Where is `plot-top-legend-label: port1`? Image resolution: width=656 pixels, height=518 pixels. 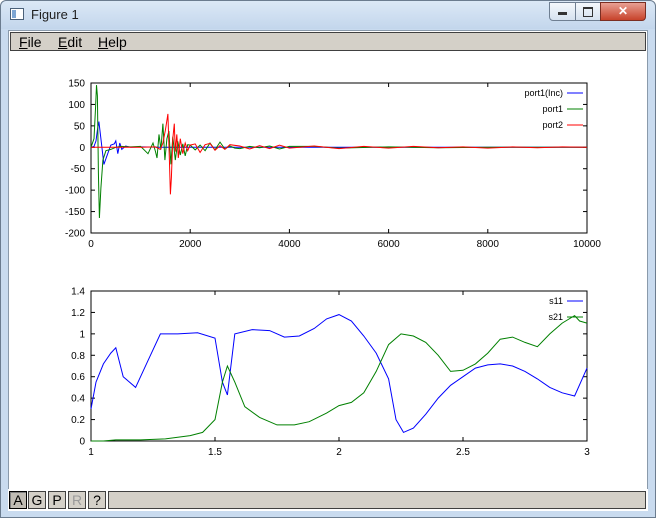
plot-top-legend-label: port1 is located at coordinates (552, 109).